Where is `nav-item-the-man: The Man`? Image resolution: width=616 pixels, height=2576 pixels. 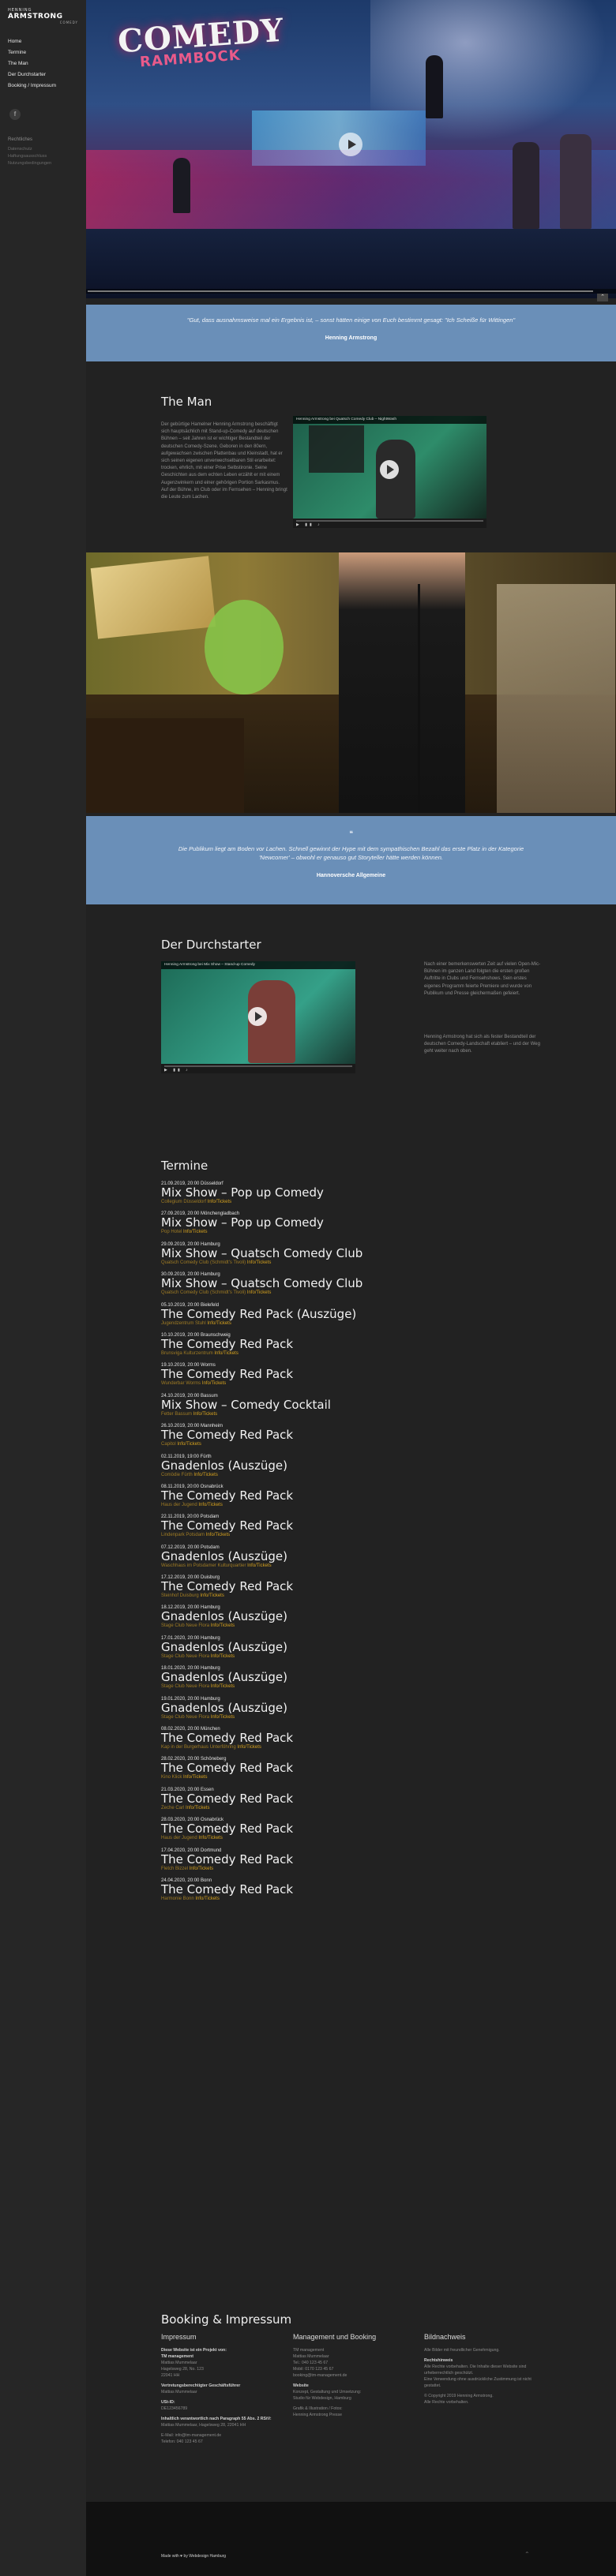
nav-item-the-man: The Man is located at coordinates (43, 63).